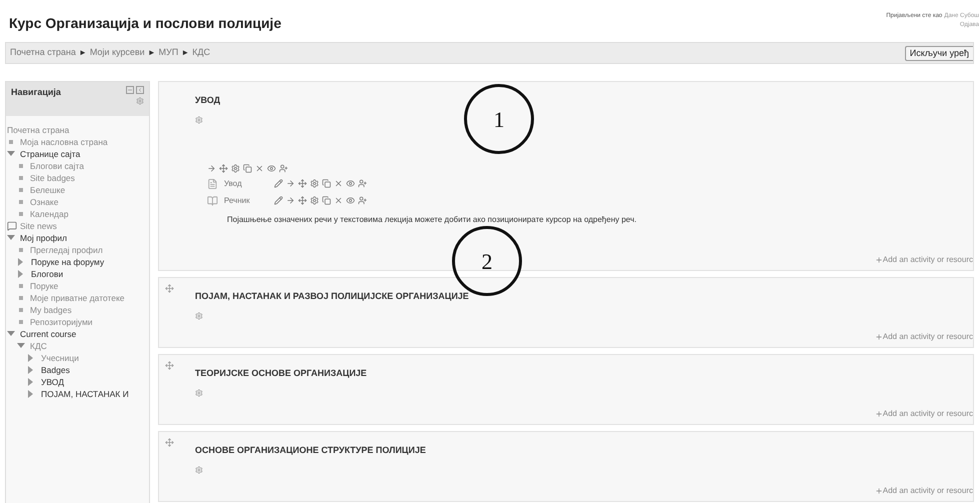 This screenshot has width=979, height=503. What do you see at coordinates (61, 322) in the screenshot?
I see `nav-item: Репозиторијуми` at bounding box center [61, 322].